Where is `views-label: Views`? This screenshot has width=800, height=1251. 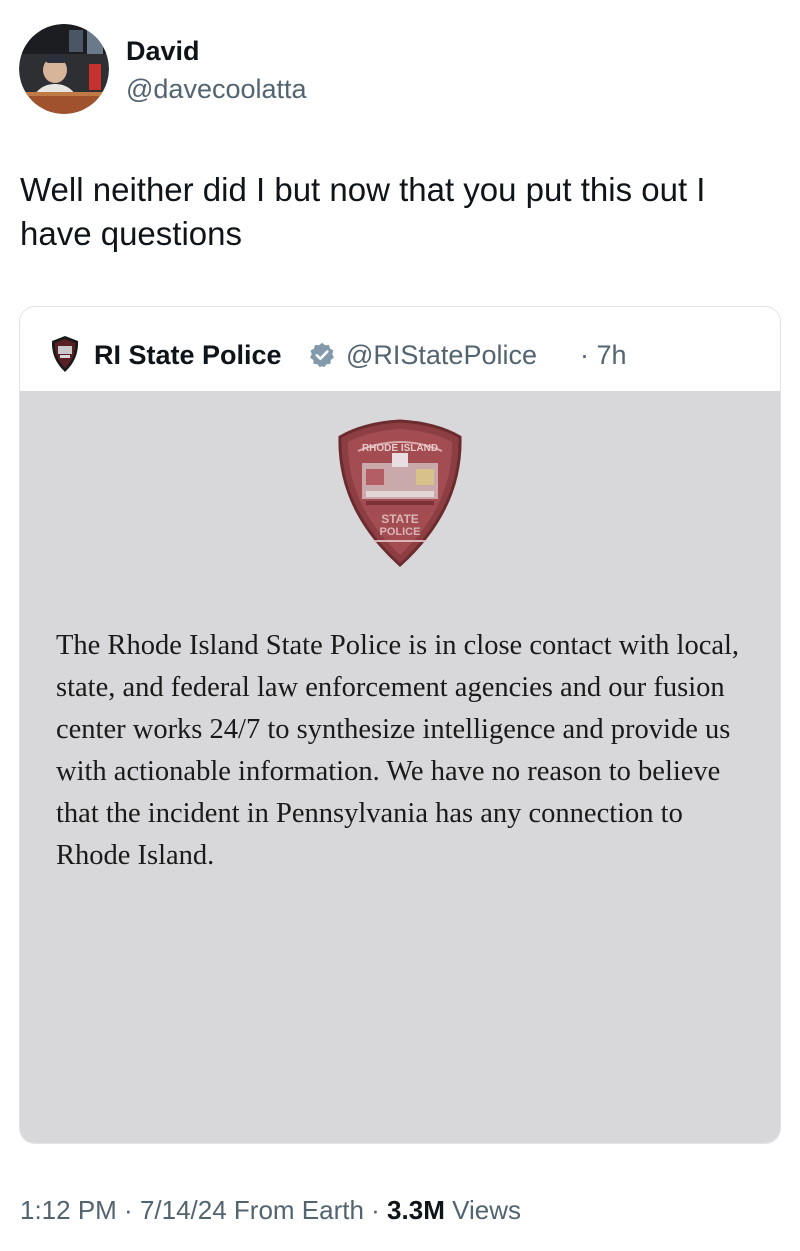 views-label: Views is located at coordinates (482, 1210).